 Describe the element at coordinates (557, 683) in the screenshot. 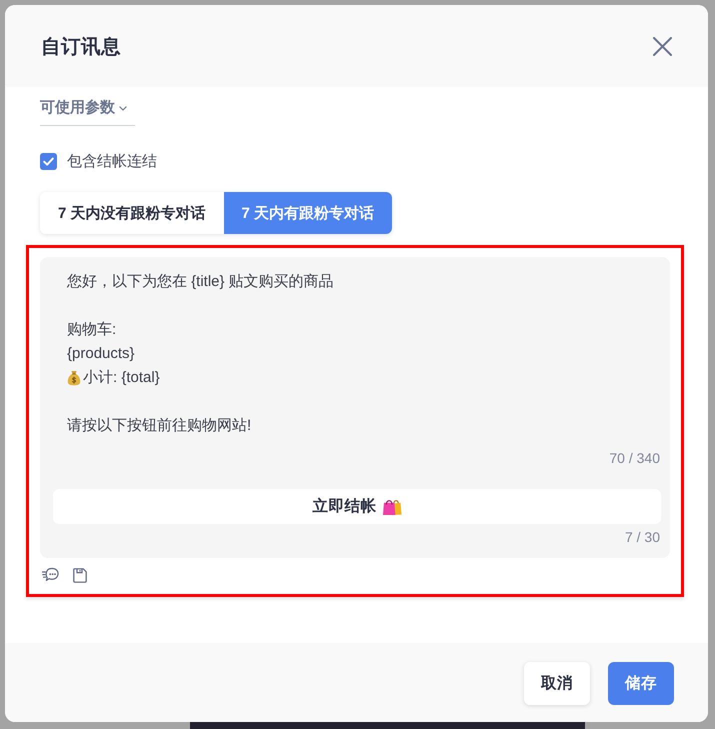

I see `cancel-button: 取消` at that location.